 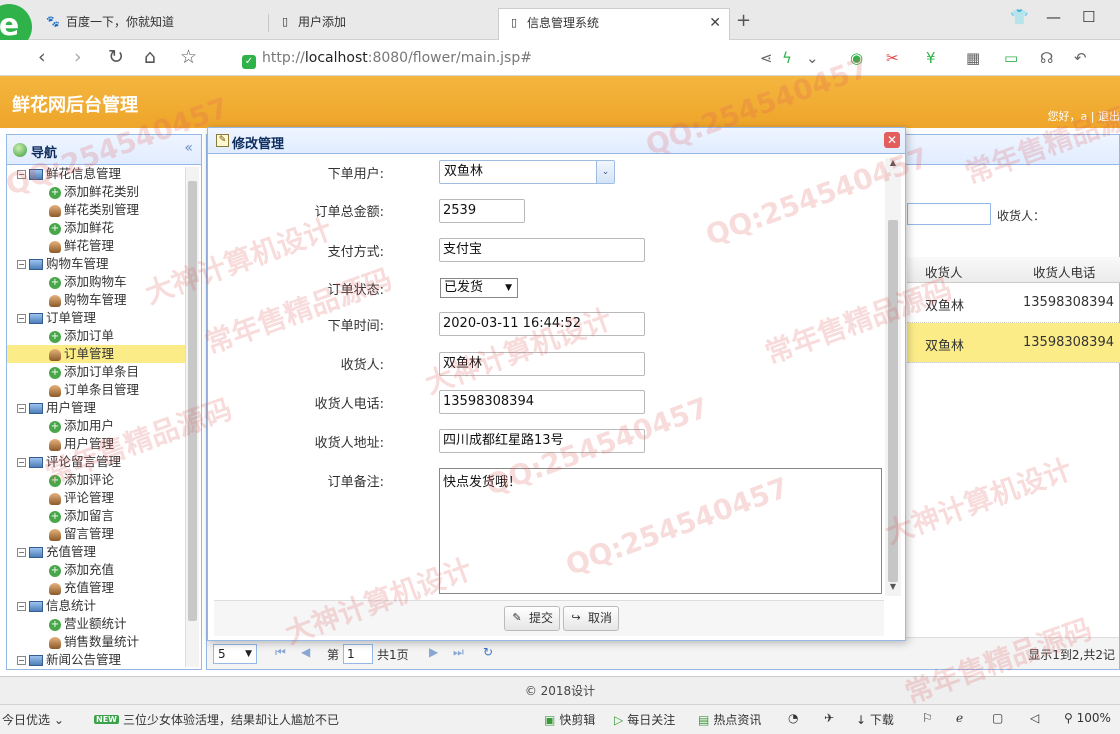 What do you see at coordinates (96, 444) in the screenshot?
I see `nav-item: 用户管理` at bounding box center [96, 444].